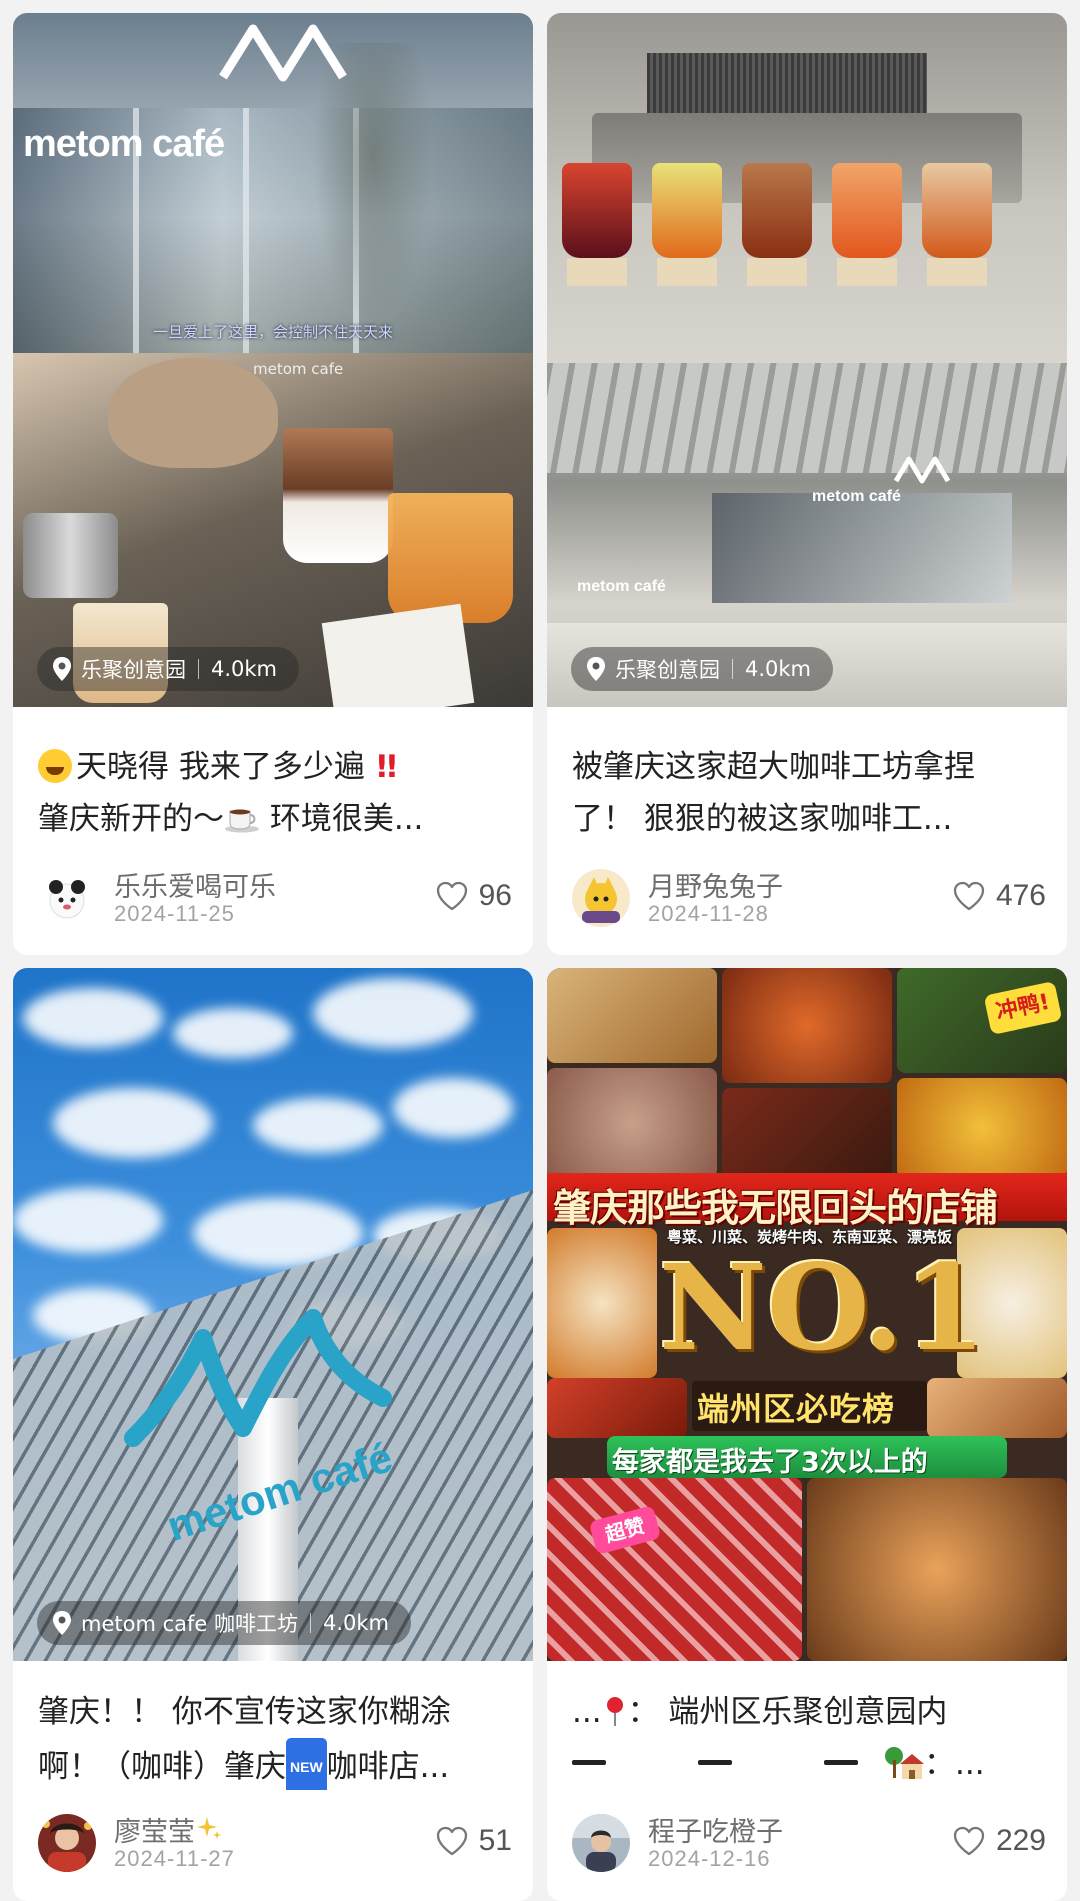 The image size is (1080, 1901). What do you see at coordinates (715, 1829) in the screenshot?
I see `author-name: 程子吃橙子` at bounding box center [715, 1829].